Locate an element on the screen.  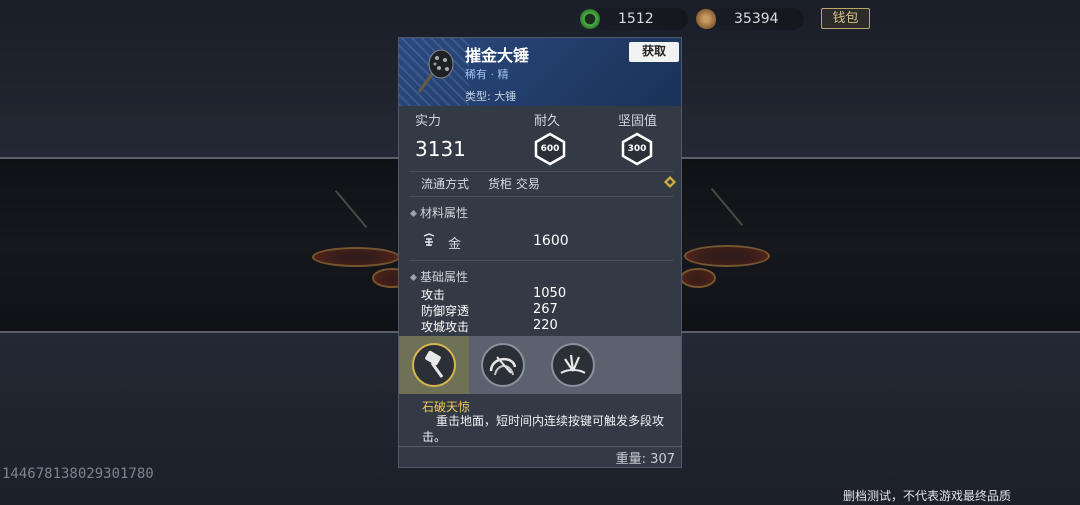
gold-element-icon is located at coordinates (429, 239).